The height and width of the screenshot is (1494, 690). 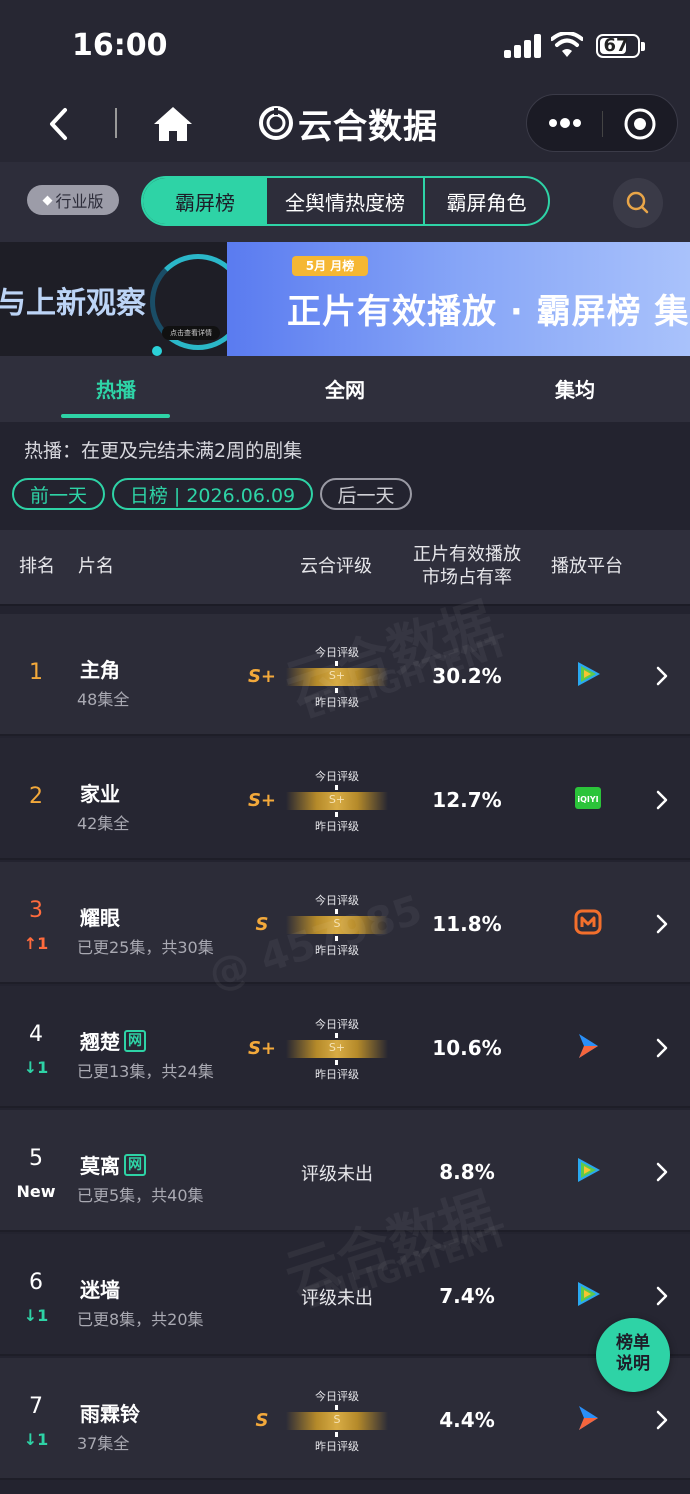 I want to click on gauge-grade: S, so click(x=337, y=1419).